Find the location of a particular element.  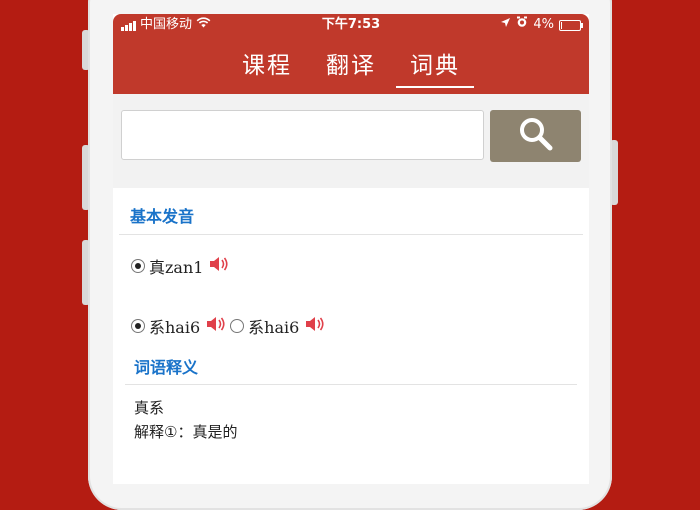

pronunciation-title: 基本发音 is located at coordinates (162, 216).